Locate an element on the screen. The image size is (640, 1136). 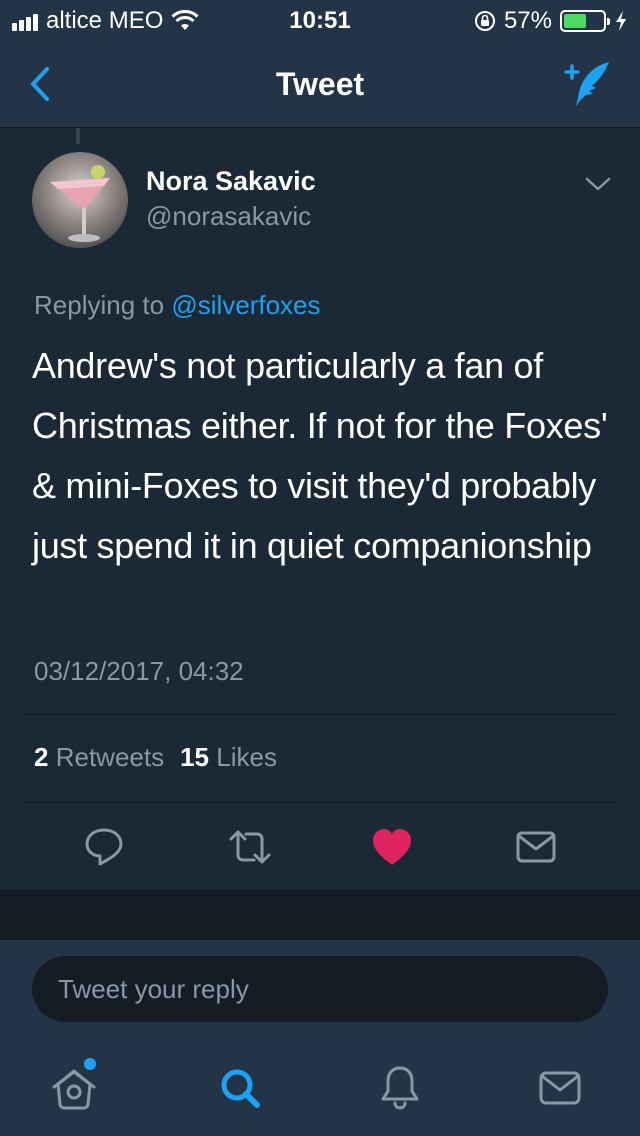
author-handle: @norasakavic is located at coordinates (228, 216).